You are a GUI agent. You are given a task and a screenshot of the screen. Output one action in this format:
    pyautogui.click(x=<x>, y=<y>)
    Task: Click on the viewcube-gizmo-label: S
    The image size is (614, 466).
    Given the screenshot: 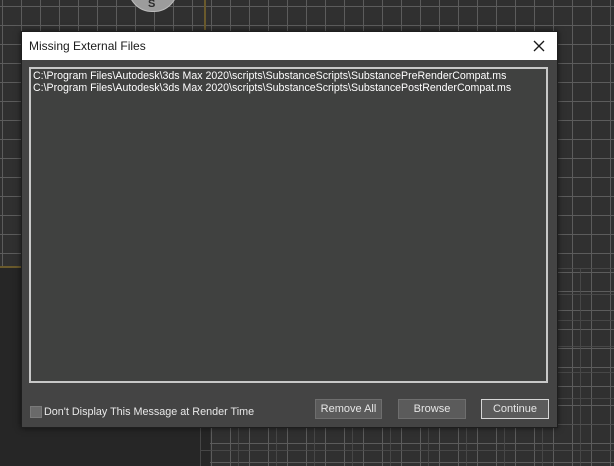 What is the action you would take?
    pyautogui.click(x=152, y=5)
    